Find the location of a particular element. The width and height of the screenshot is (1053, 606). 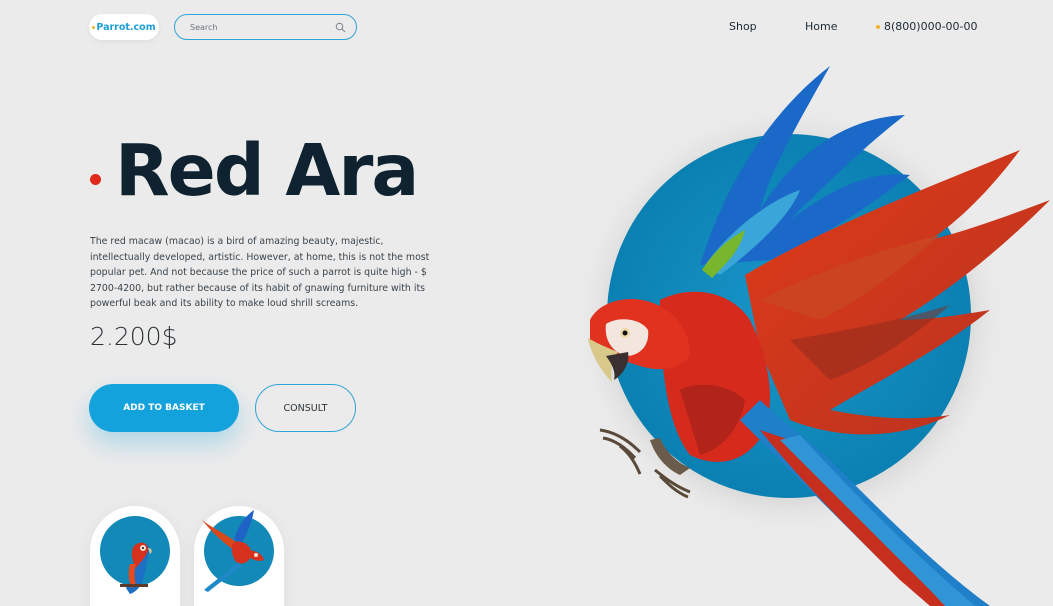

thumbnail-flying is located at coordinates (239, 556).